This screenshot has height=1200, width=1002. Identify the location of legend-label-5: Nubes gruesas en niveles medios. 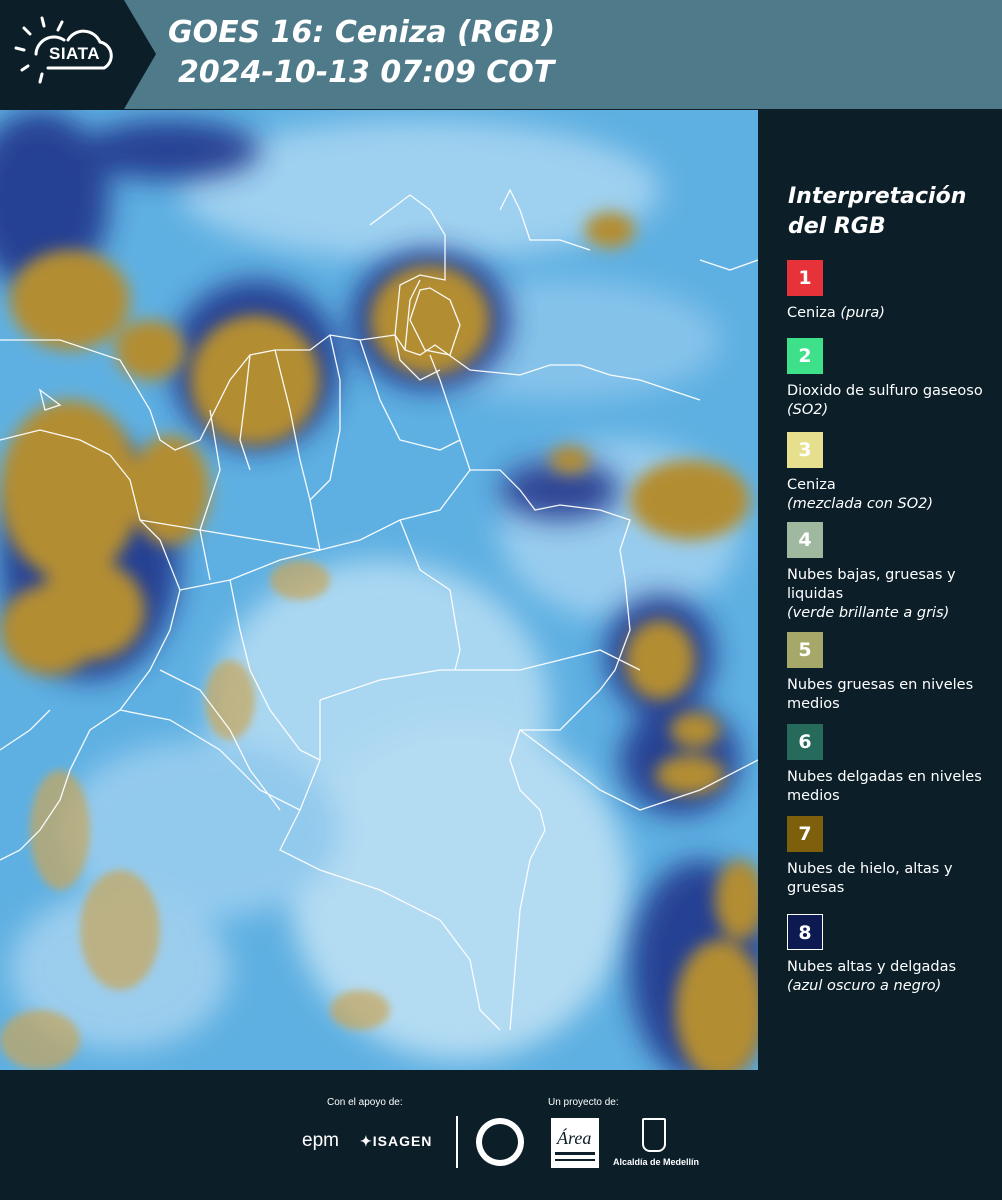
(880, 694).